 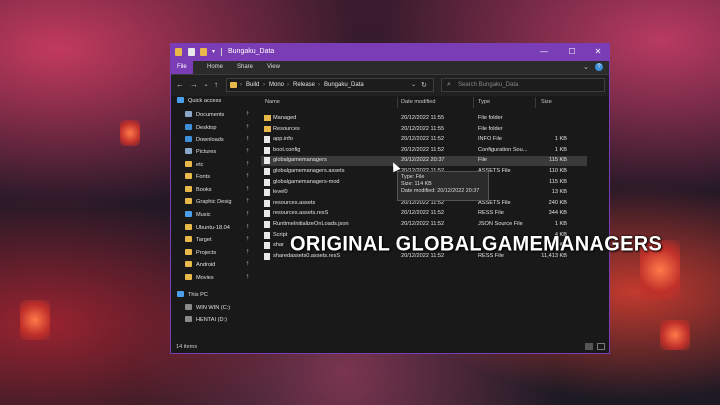 What do you see at coordinates (523, 85) in the screenshot?
I see `search-input: ⌕ Search Bungaku_Data` at bounding box center [523, 85].